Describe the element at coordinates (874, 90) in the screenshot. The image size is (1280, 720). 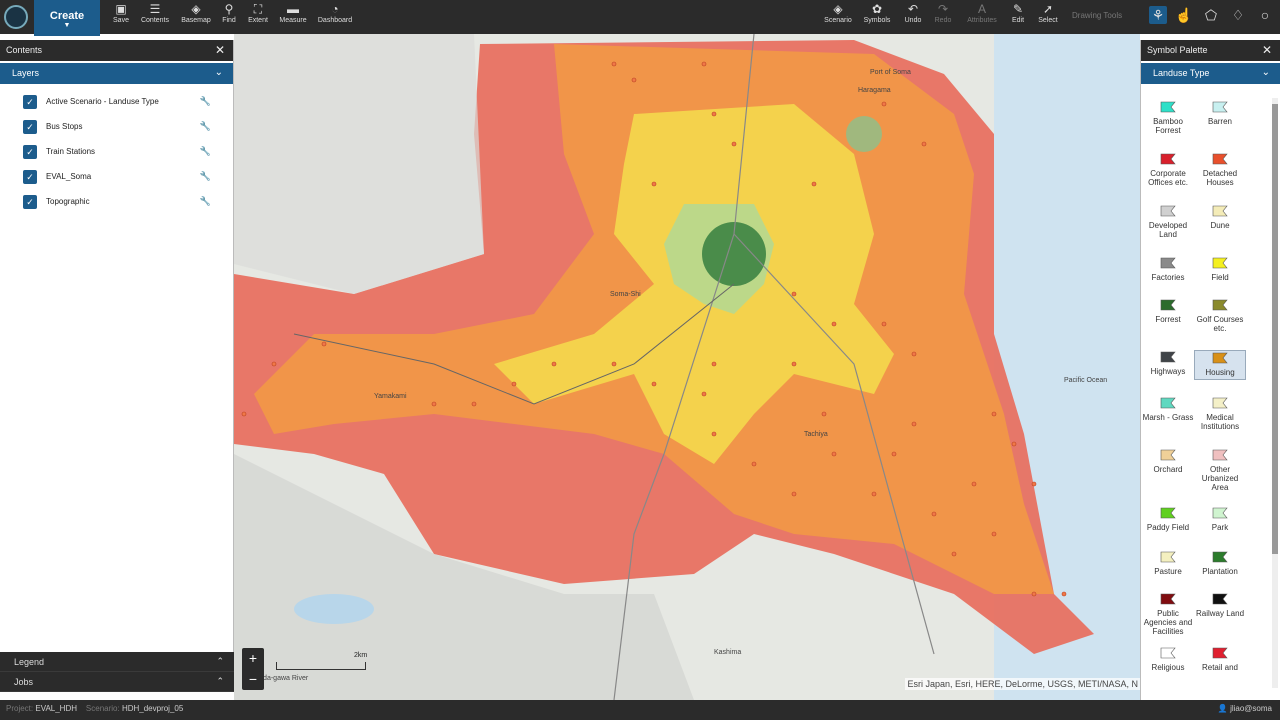
I see `svg-text: Haragama` at that location.